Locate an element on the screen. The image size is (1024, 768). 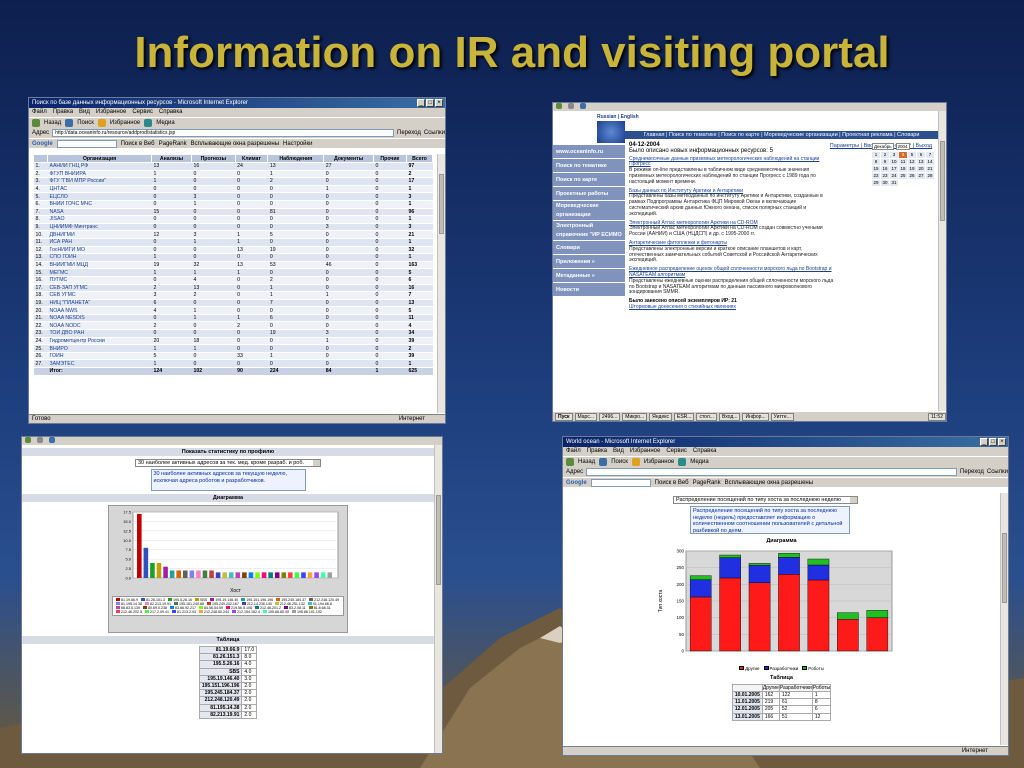
google-settings-button: Настройки is located at coordinates (297, 144).